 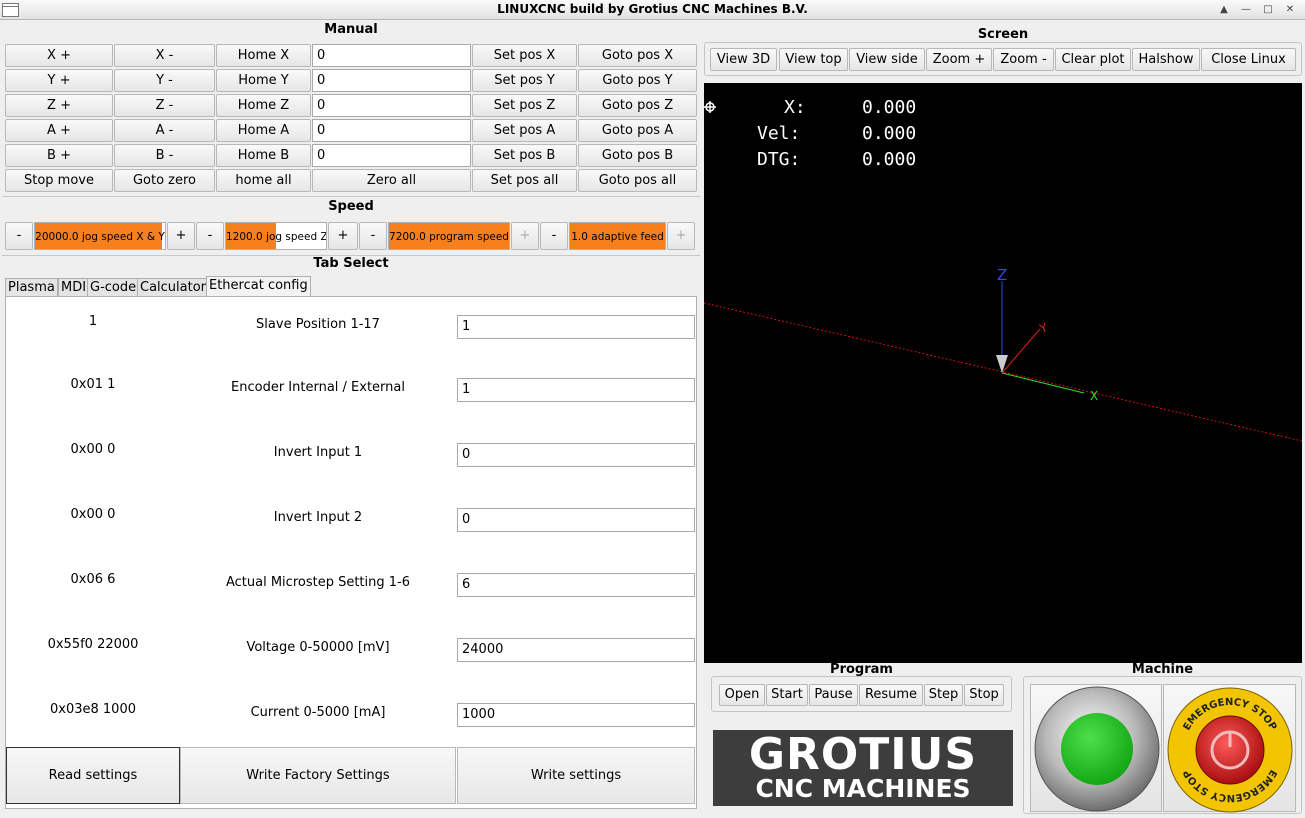 I want to click on screen-title: Screen, so click(x=1003, y=34).